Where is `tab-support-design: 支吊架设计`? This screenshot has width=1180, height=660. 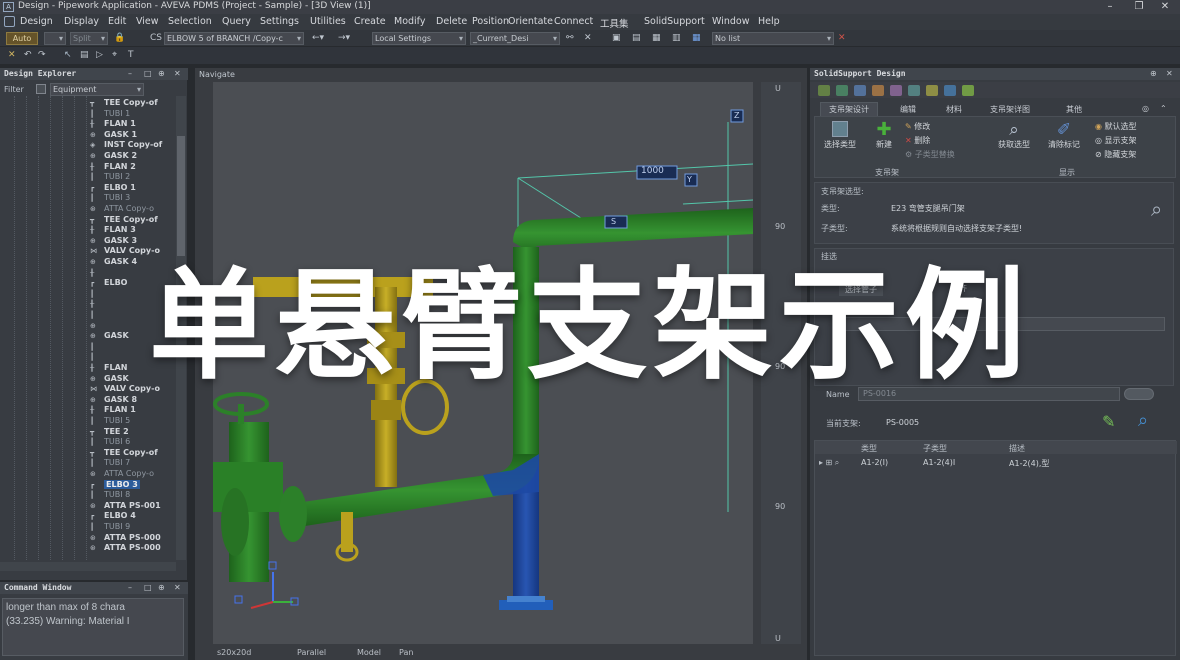 tab-support-design: 支吊架设计 is located at coordinates (849, 109).